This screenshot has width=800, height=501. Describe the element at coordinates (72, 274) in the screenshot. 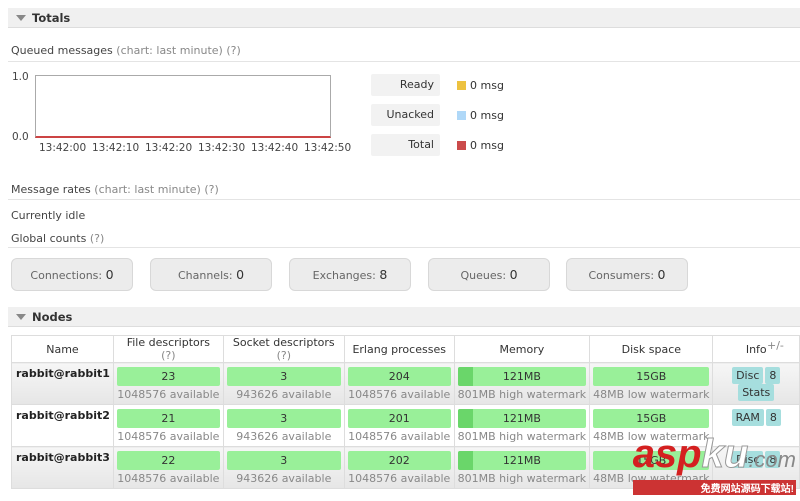

I see `count-connections-button: Connections: 0` at that location.